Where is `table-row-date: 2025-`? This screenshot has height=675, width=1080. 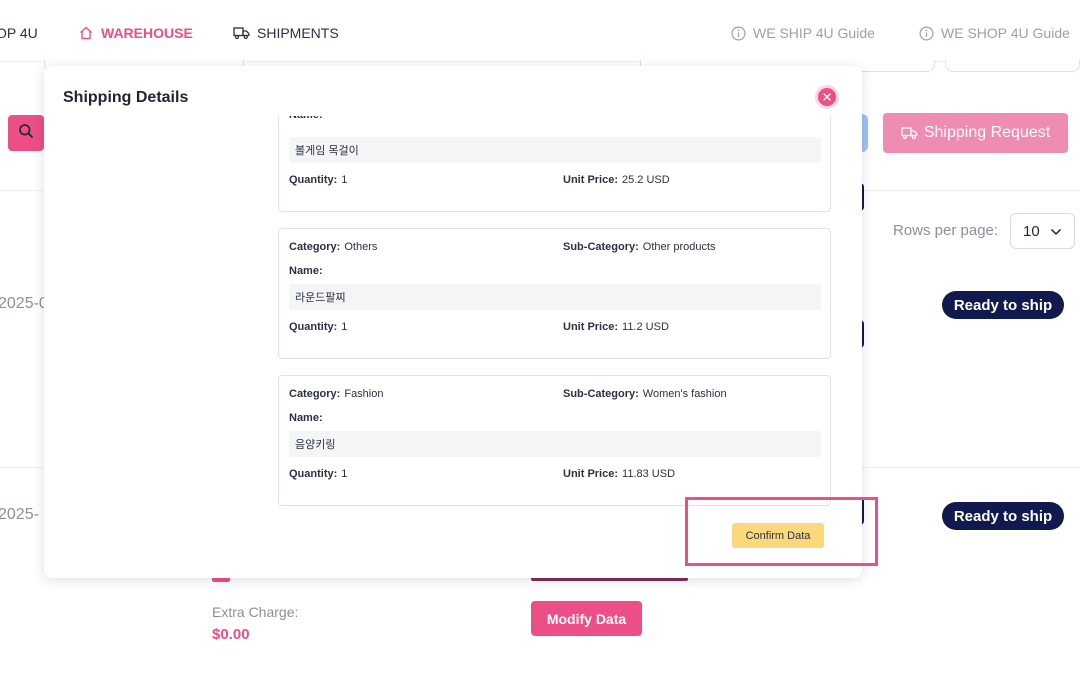
table-row-date: 2025- is located at coordinates (19, 514).